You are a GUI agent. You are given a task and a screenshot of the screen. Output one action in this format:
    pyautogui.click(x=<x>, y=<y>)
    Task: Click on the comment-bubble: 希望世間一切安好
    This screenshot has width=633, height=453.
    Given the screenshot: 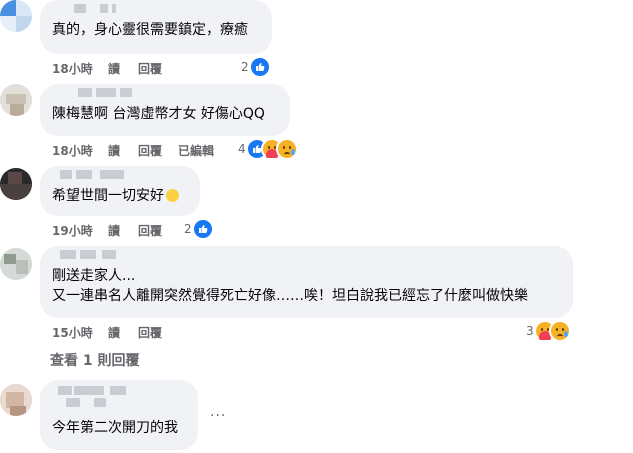 What is the action you would take?
    pyautogui.click(x=120, y=191)
    